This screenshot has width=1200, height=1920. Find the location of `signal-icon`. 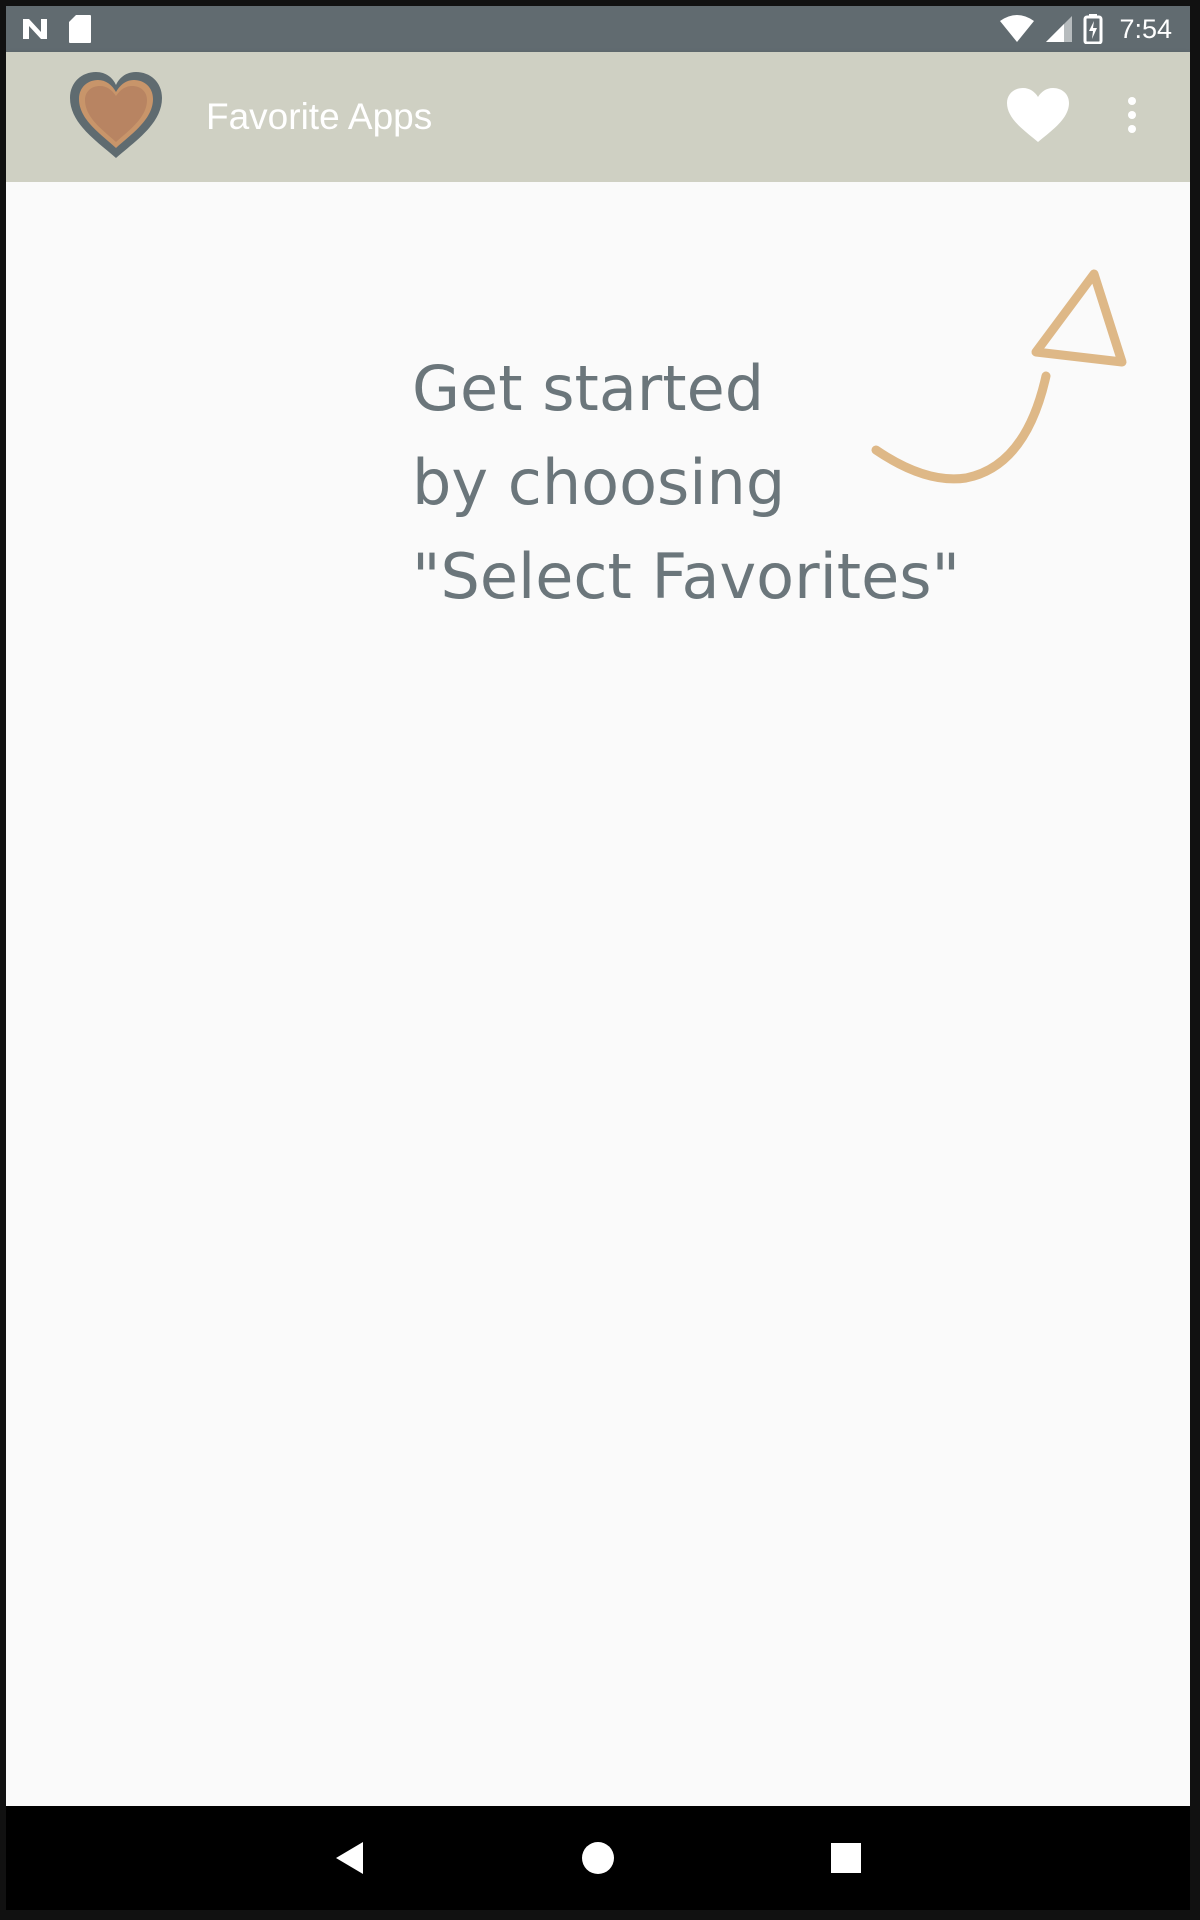

signal-icon is located at coordinates (1059, 29).